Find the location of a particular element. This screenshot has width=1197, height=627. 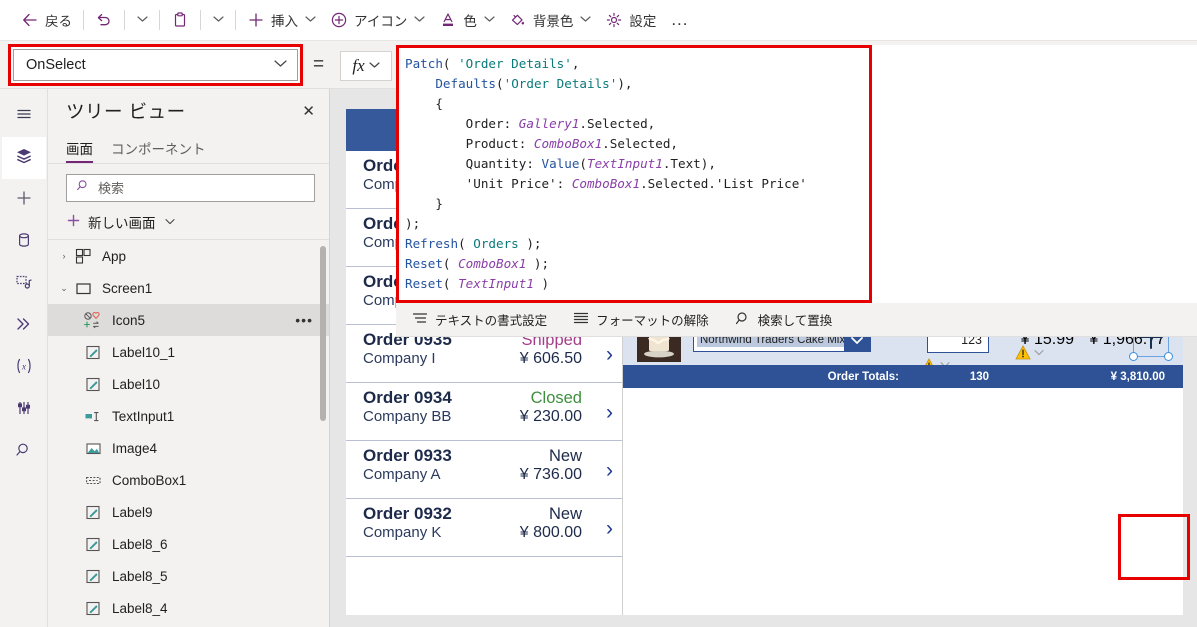

tree-item-label: Label8_5 is located at coordinates (140, 576).